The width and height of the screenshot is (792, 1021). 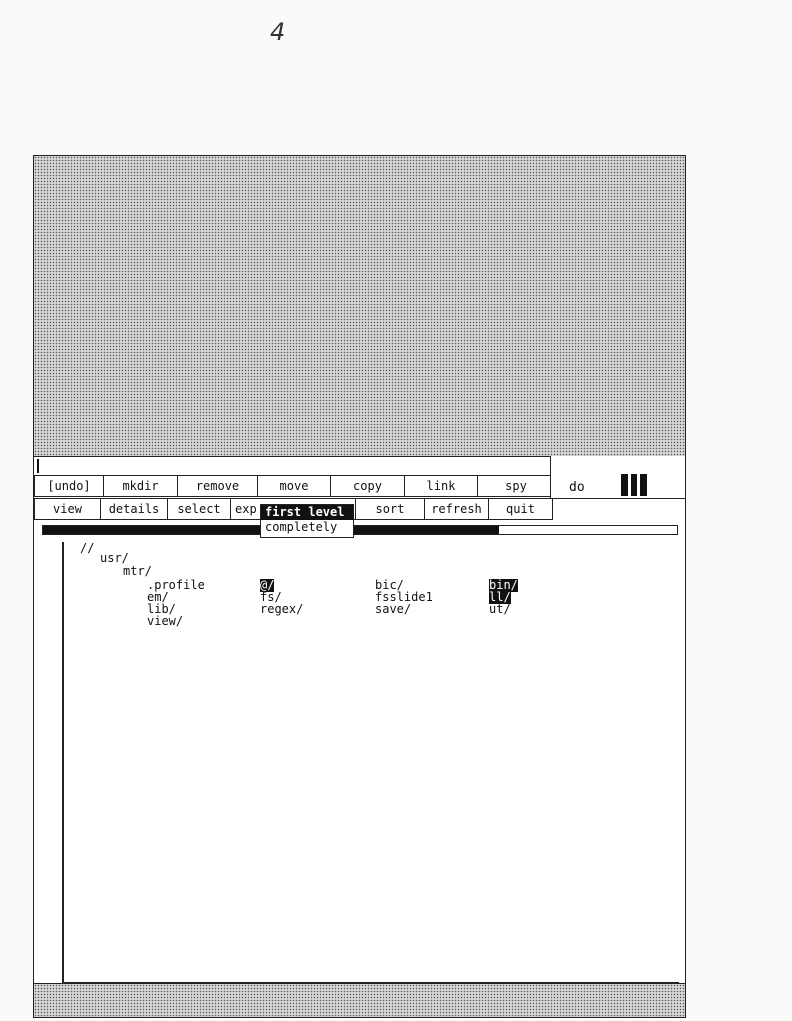 I want to click on popup-item-first-level: first level, so click(x=307, y=512).